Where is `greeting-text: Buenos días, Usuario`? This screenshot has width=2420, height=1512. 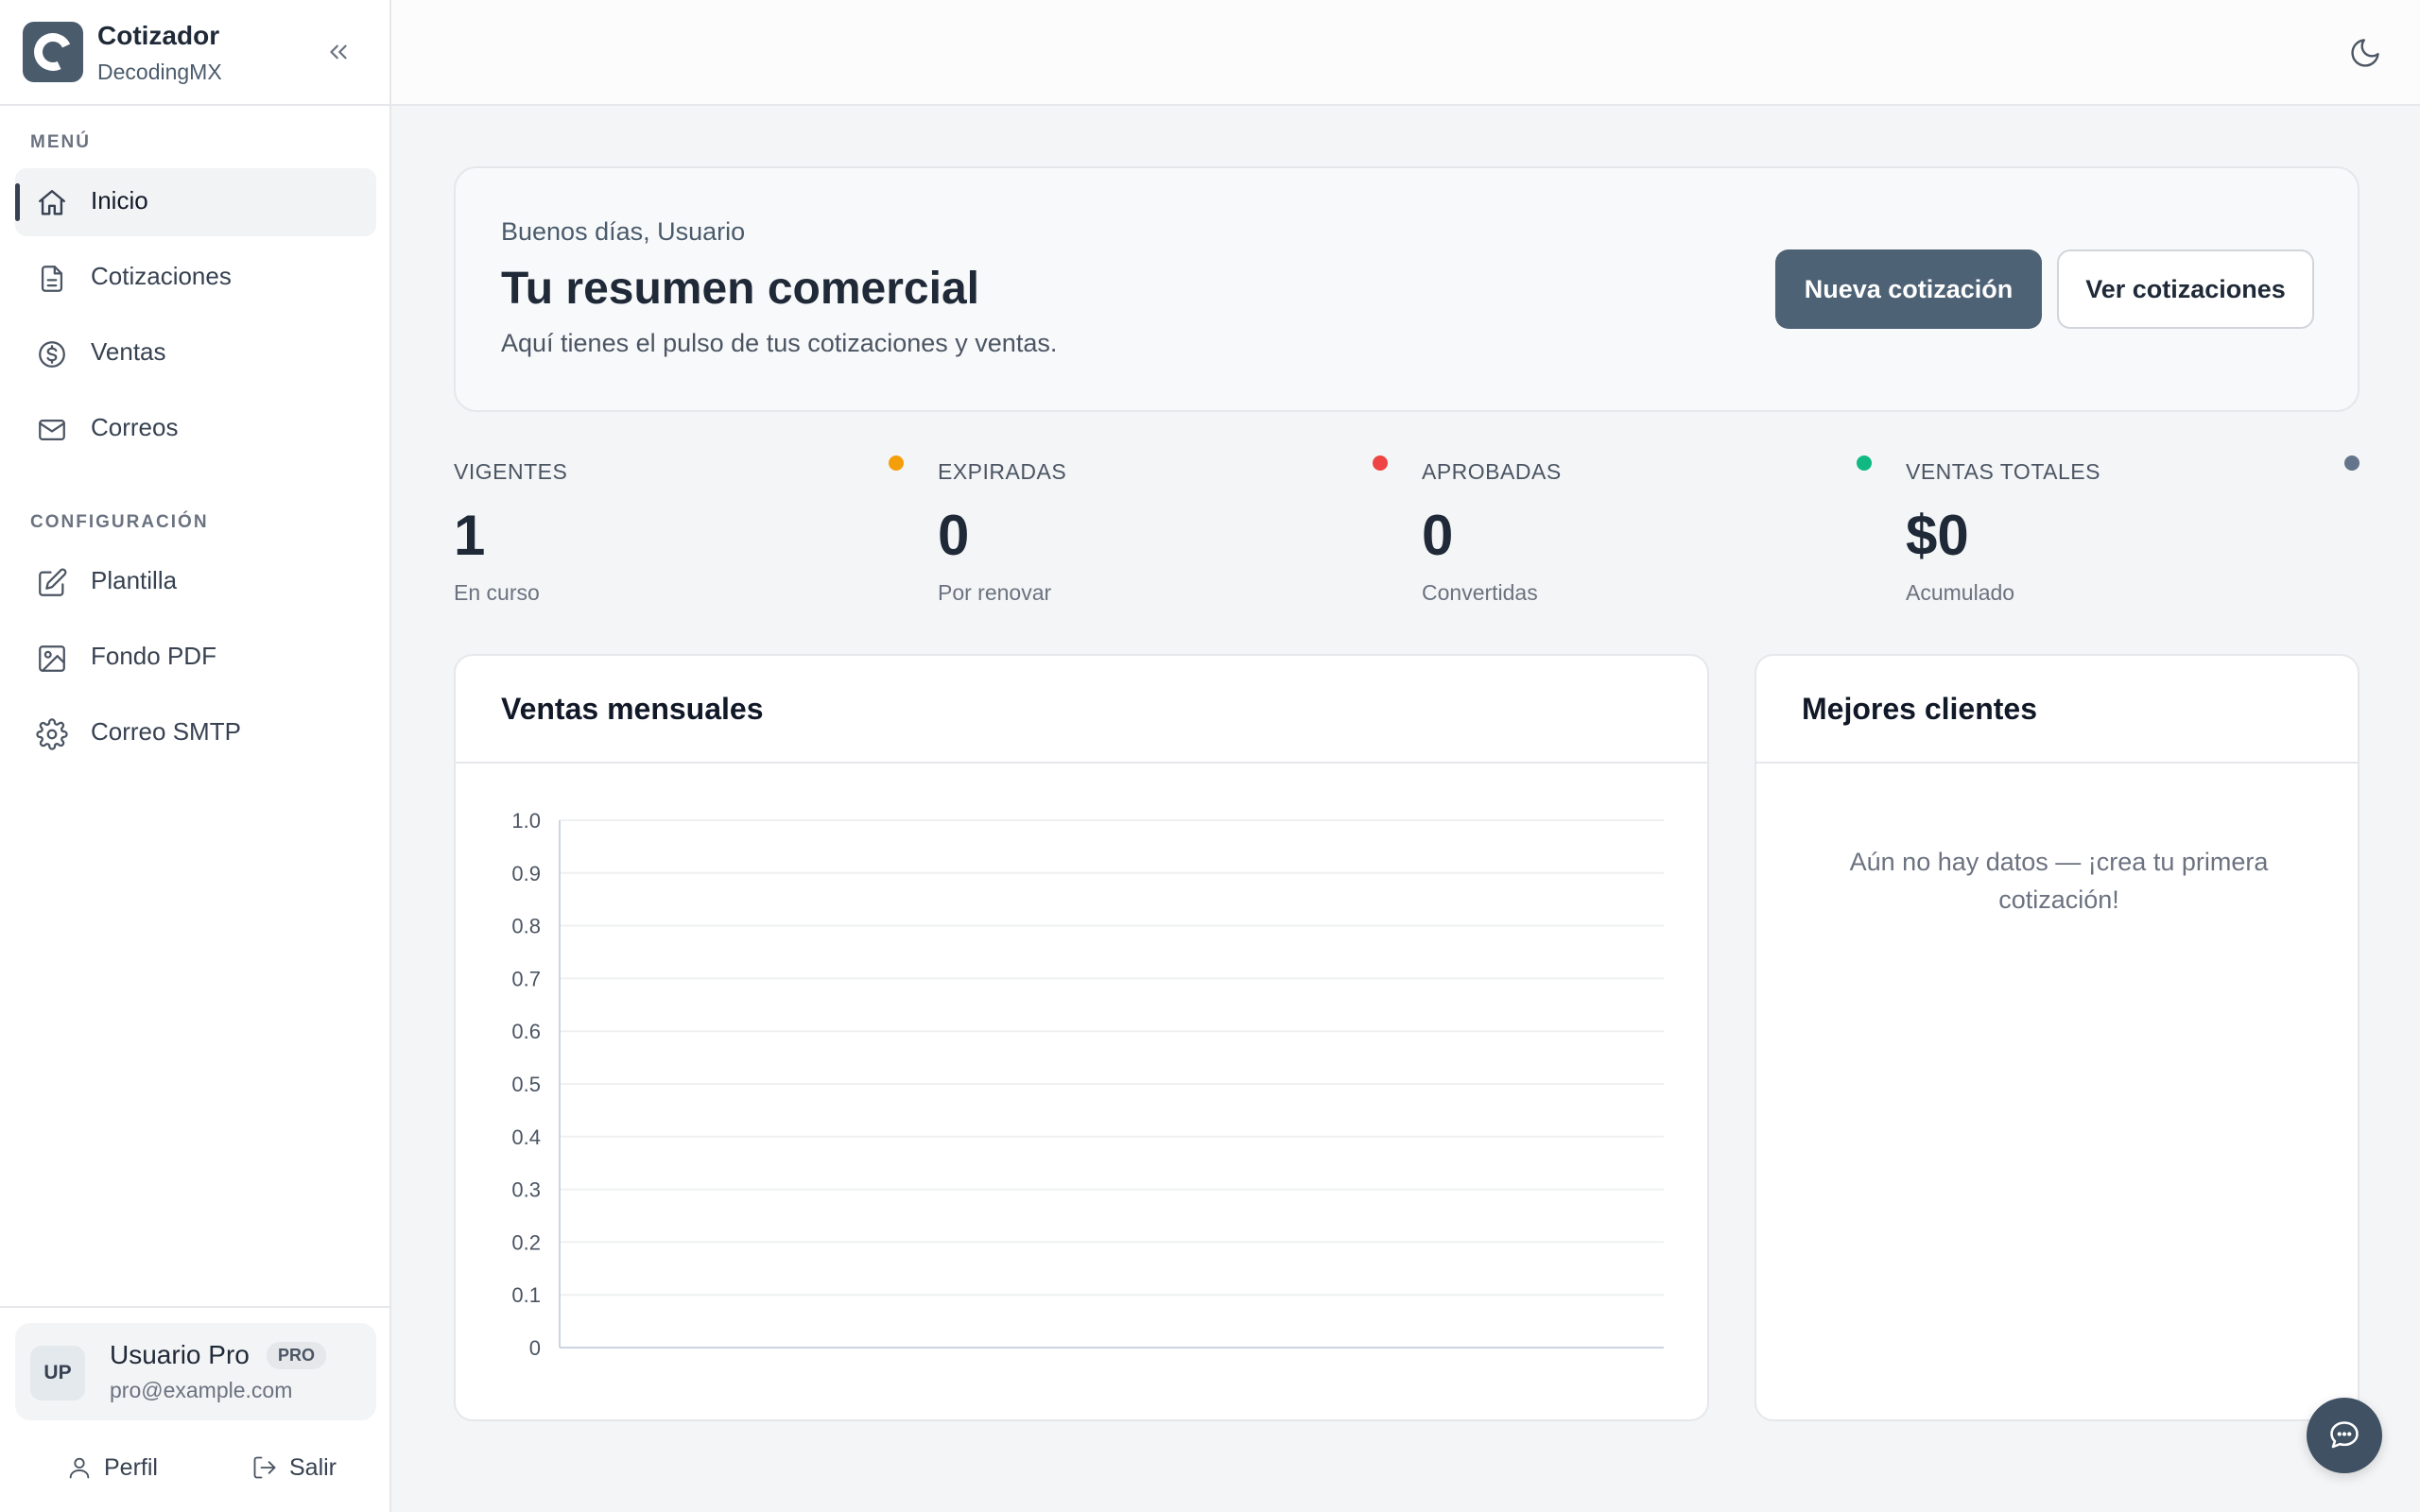
greeting-text: Buenos días, Usuario is located at coordinates (623, 231).